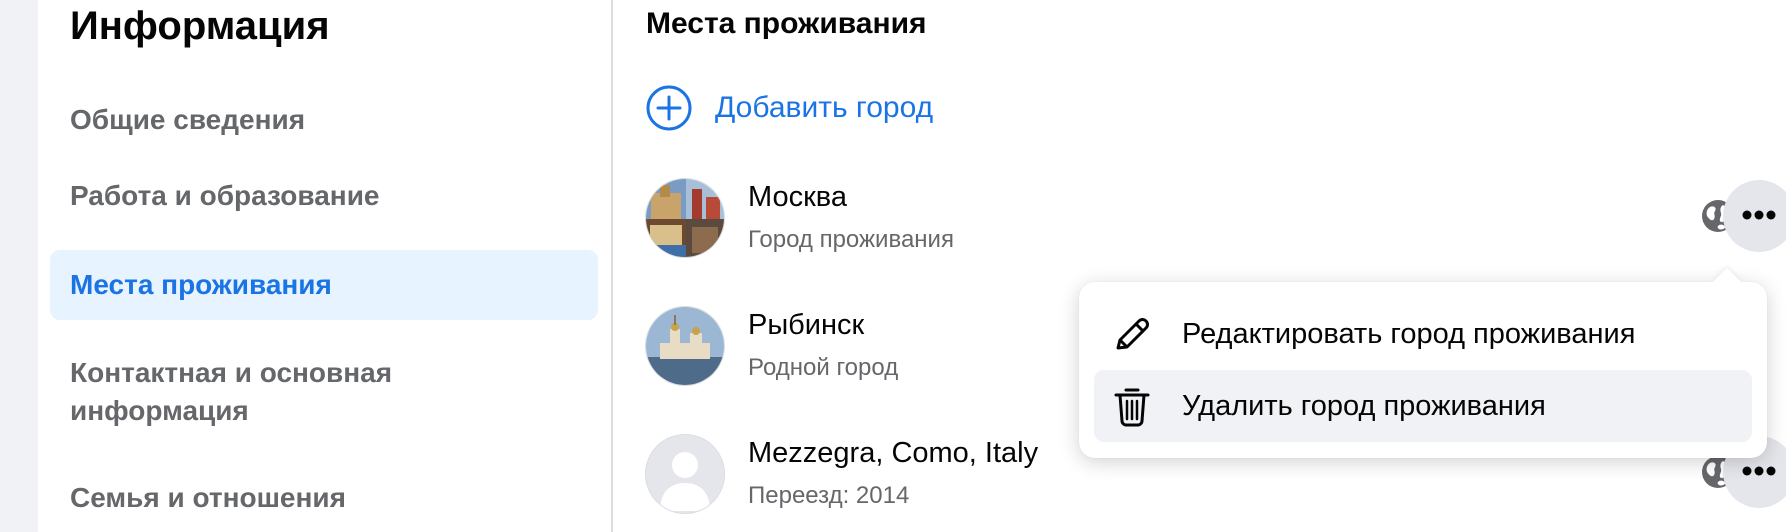 This screenshot has height=532, width=1786. I want to click on sidebar-item-label: Работа и образование, so click(225, 195).